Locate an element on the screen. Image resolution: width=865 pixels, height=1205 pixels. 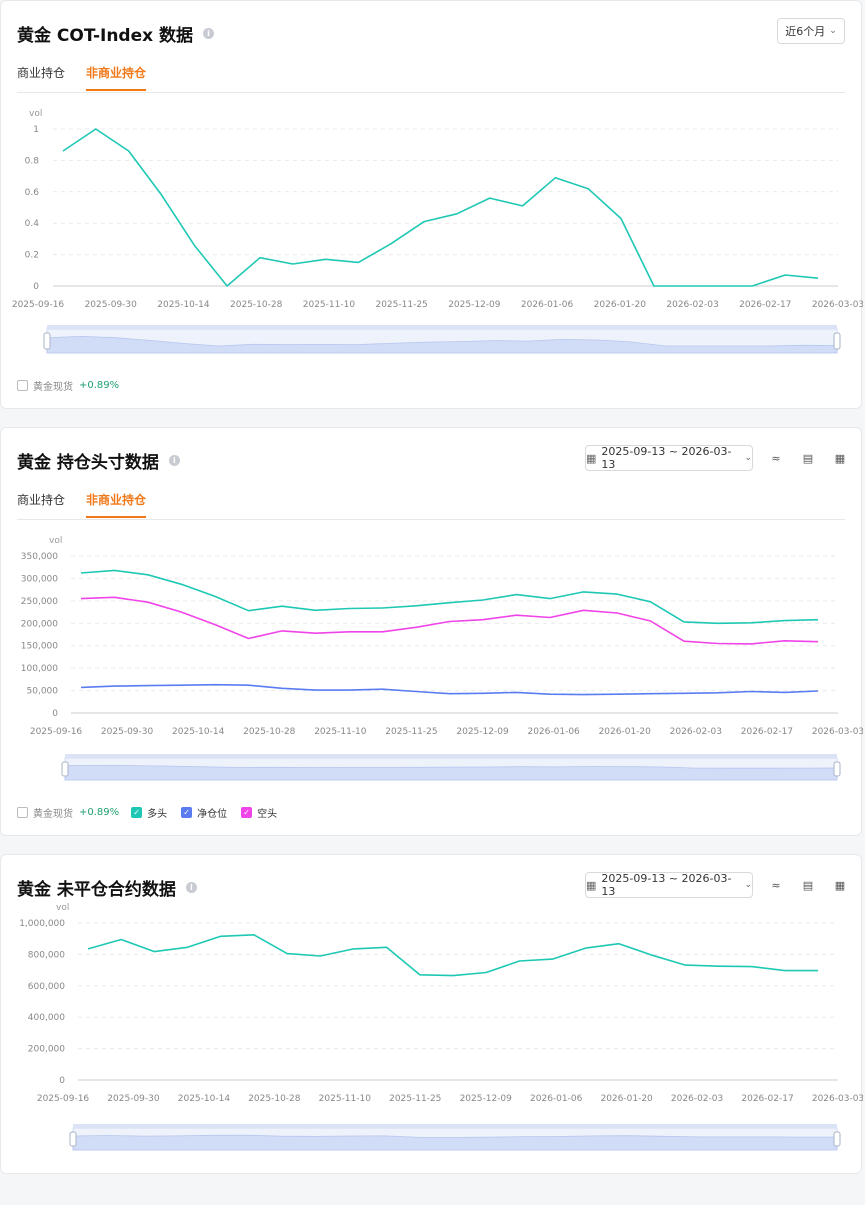
net-checkbox: ✓ is located at coordinates (187, 812).